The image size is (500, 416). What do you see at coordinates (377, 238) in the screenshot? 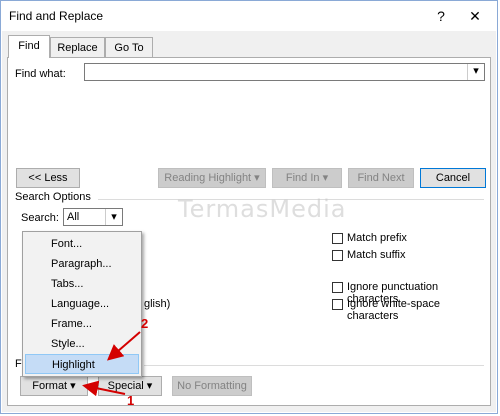
I see `match-prefix-label: Match prefix` at bounding box center [377, 238].